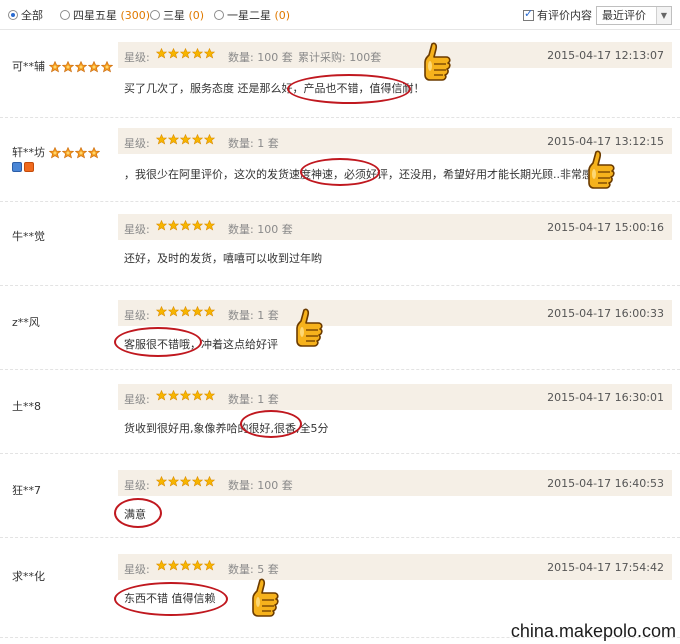 The width and height of the screenshot is (680, 644). Describe the element at coordinates (29, 167) in the screenshot. I see `vip-icon` at that location.